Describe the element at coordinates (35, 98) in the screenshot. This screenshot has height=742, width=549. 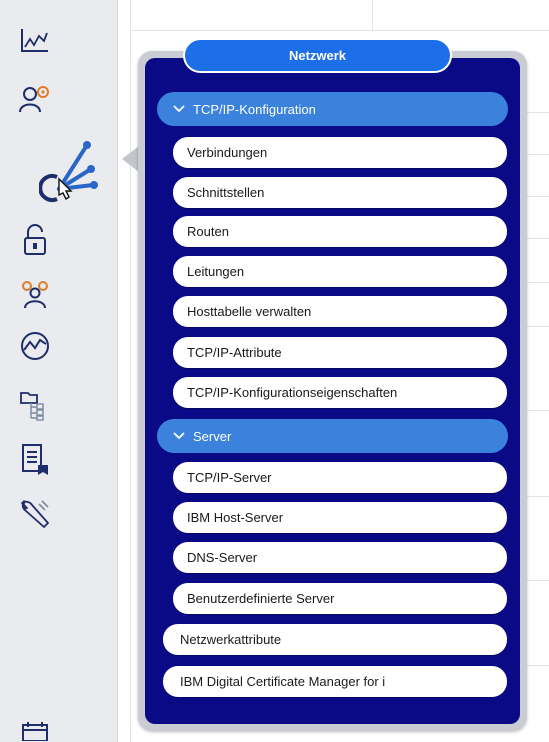
I see `user-settings-icon` at that location.